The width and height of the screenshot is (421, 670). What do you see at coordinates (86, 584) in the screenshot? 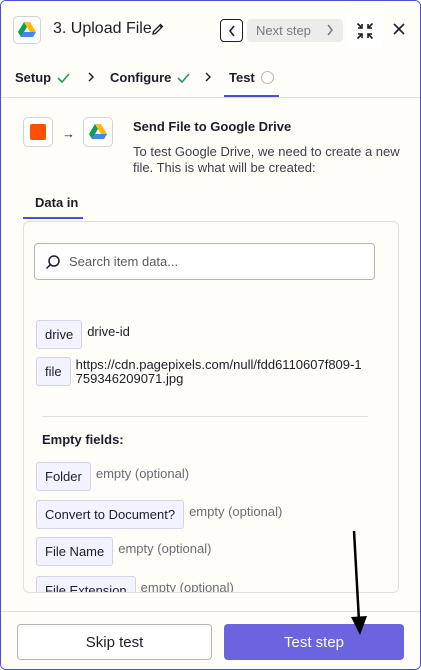
I see `field-key: File Extension` at bounding box center [86, 584].